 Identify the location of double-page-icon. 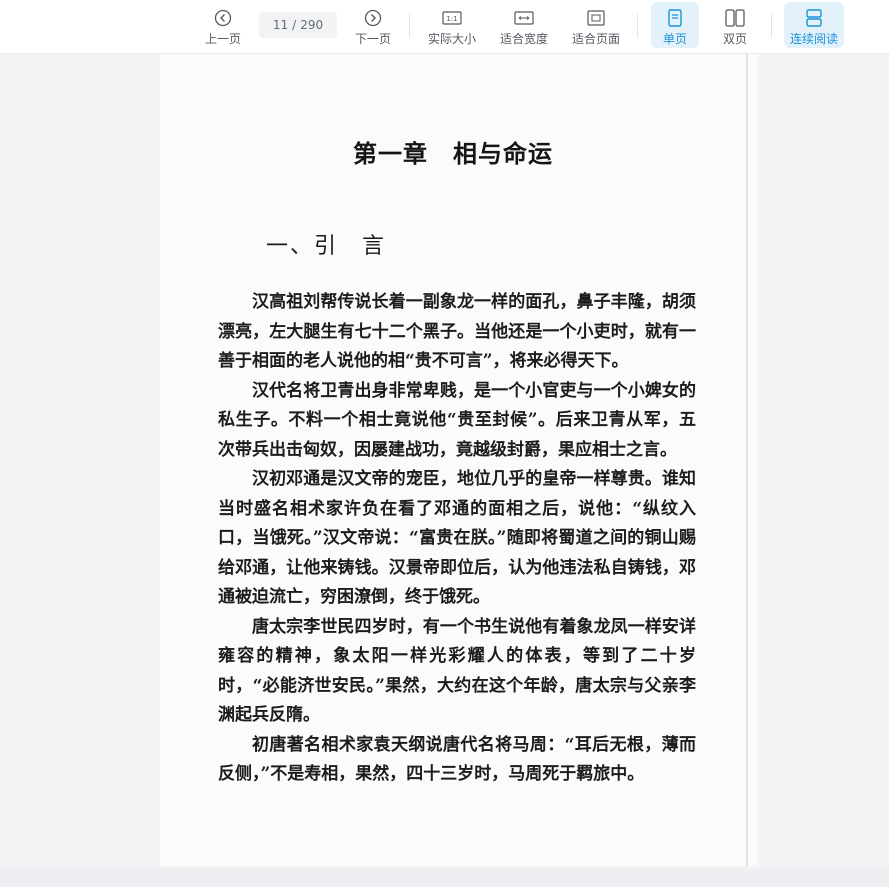
(735, 18).